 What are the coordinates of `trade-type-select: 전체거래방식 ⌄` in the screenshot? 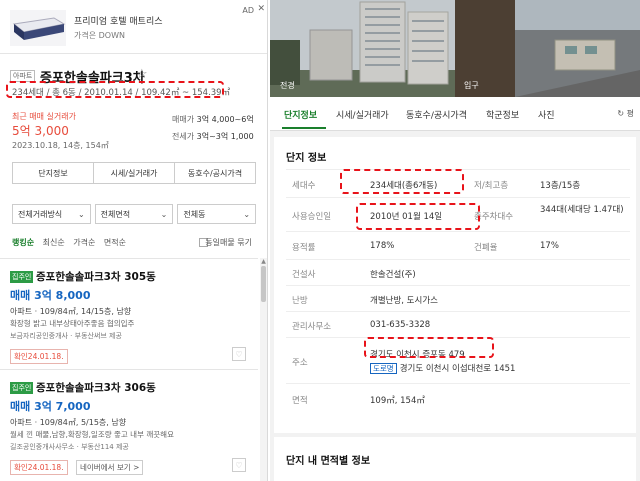 It's located at (51, 214).